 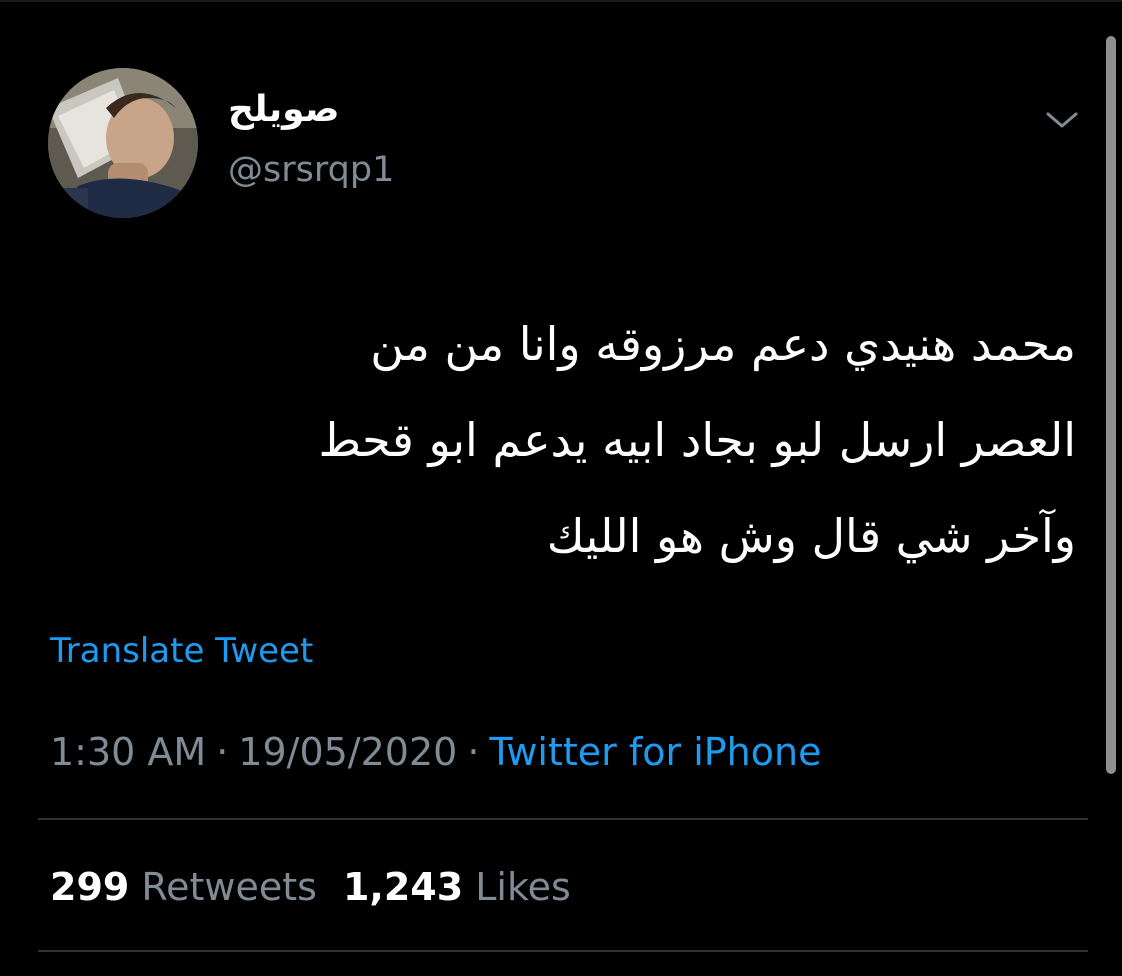 What do you see at coordinates (655, 752) in the screenshot?
I see `tweet-source-link: Twitter for iPhone` at bounding box center [655, 752].